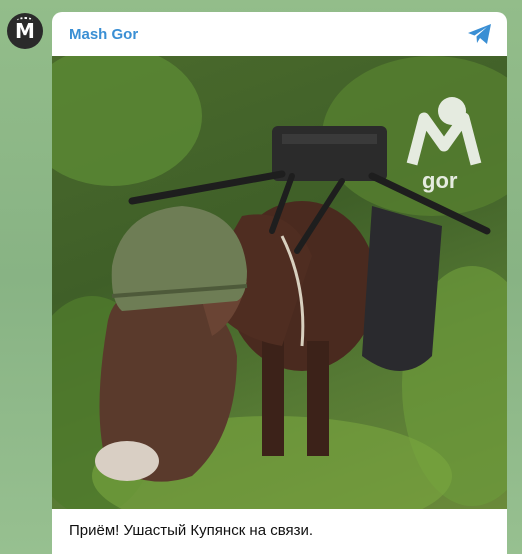 The height and width of the screenshot is (554, 522). I want to click on channel-avatar: M, so click(25, 31).